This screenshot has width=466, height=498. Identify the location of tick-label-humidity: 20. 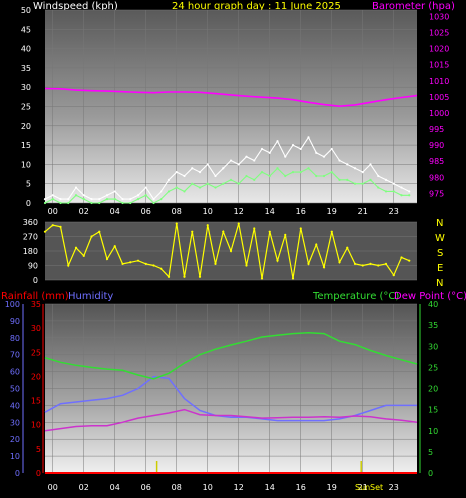
(15, 439).